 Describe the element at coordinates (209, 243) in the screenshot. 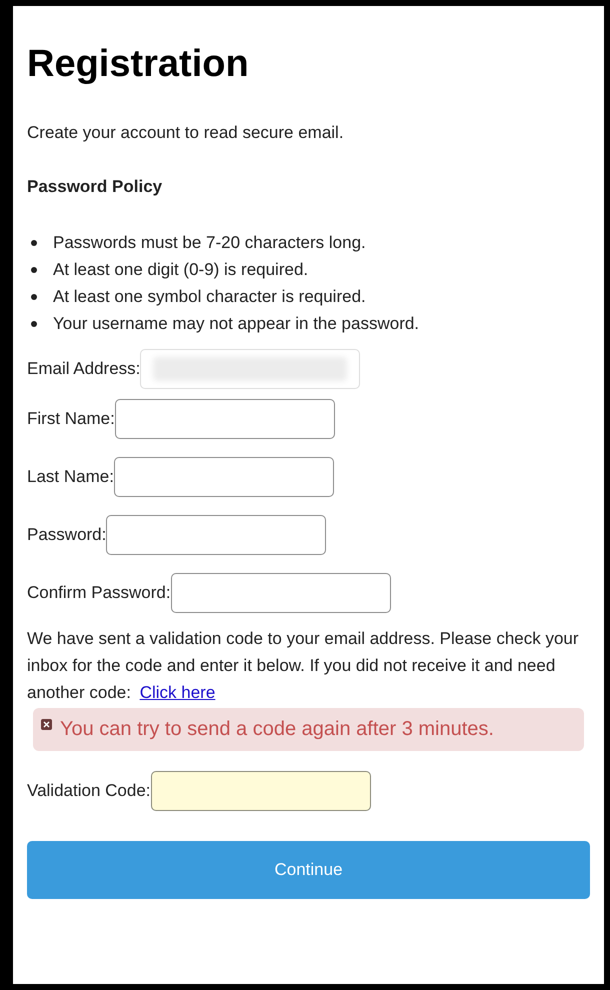

I see `policy-rule: Passwords must be 7-20 characters long.` at that location.